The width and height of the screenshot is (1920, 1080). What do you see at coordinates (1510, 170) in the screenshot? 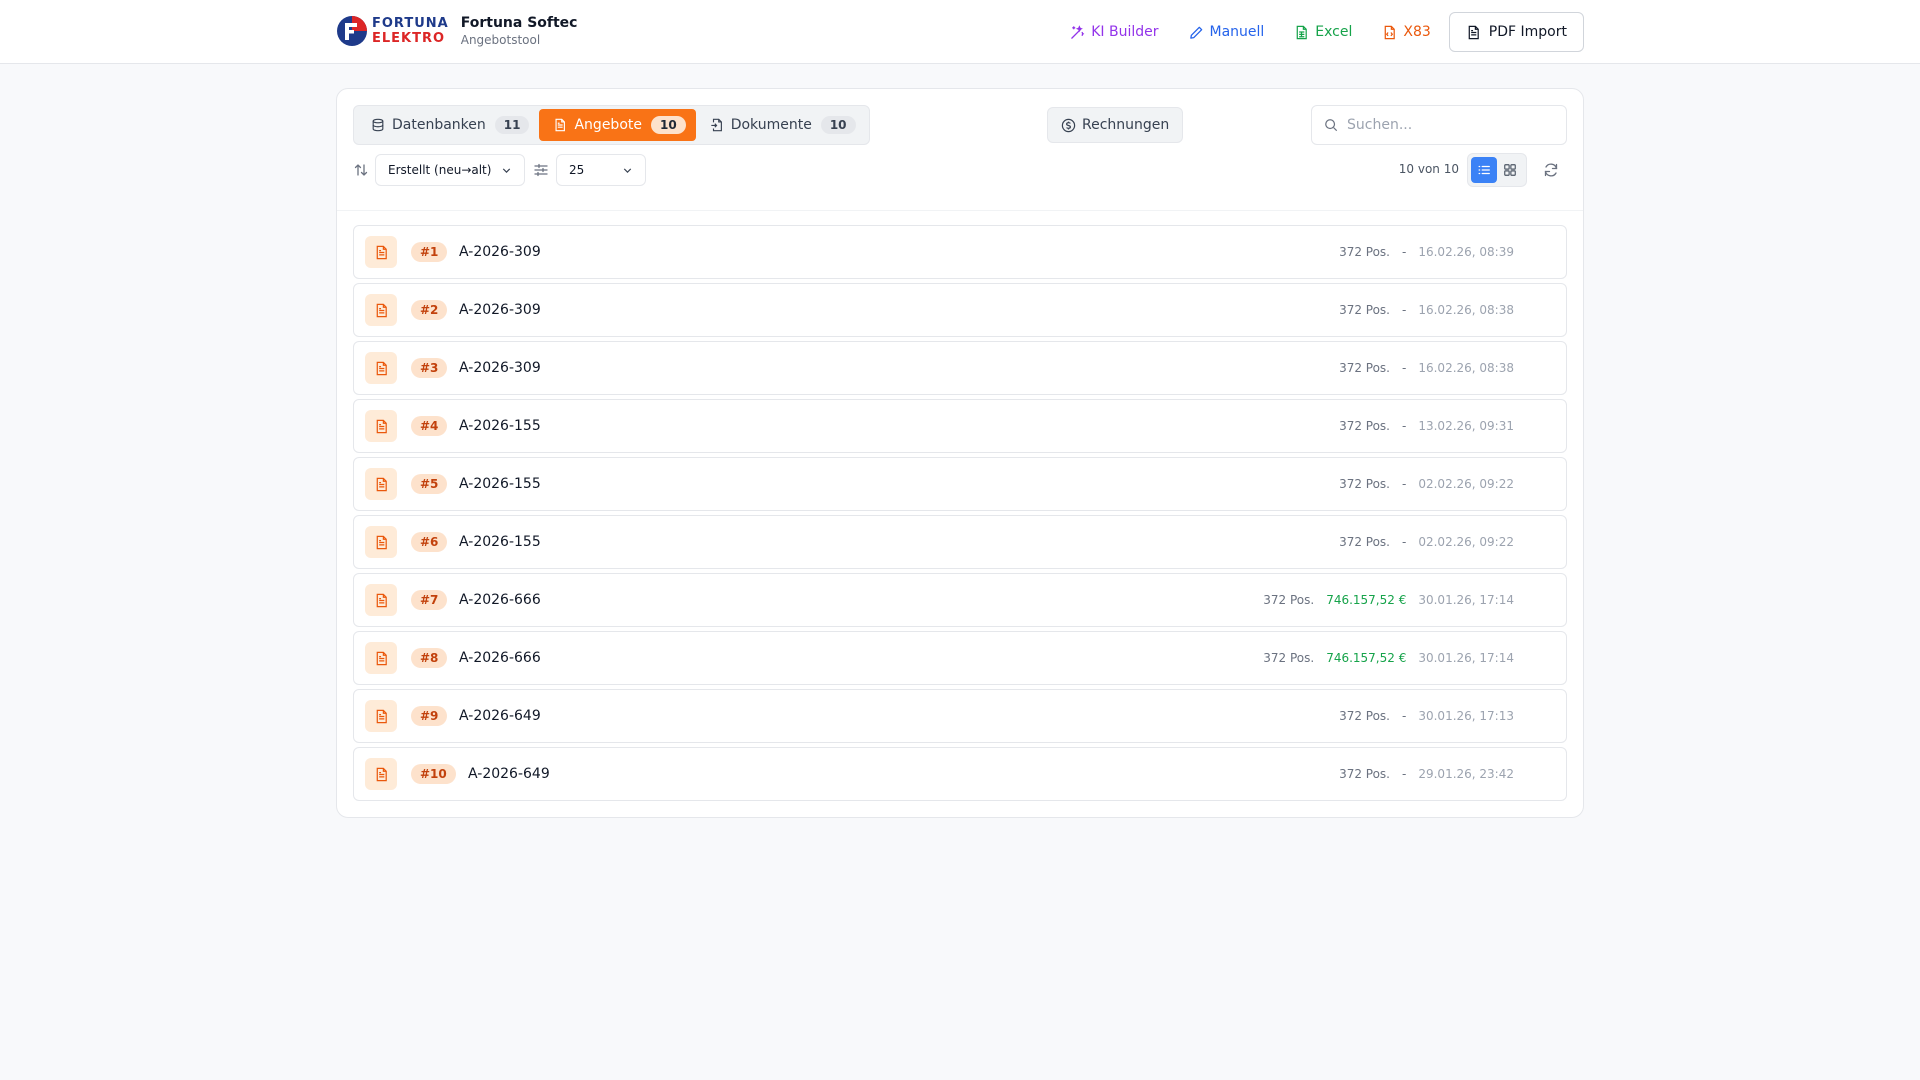
I see `grid-view-button` at bounding box center [1510, 170].